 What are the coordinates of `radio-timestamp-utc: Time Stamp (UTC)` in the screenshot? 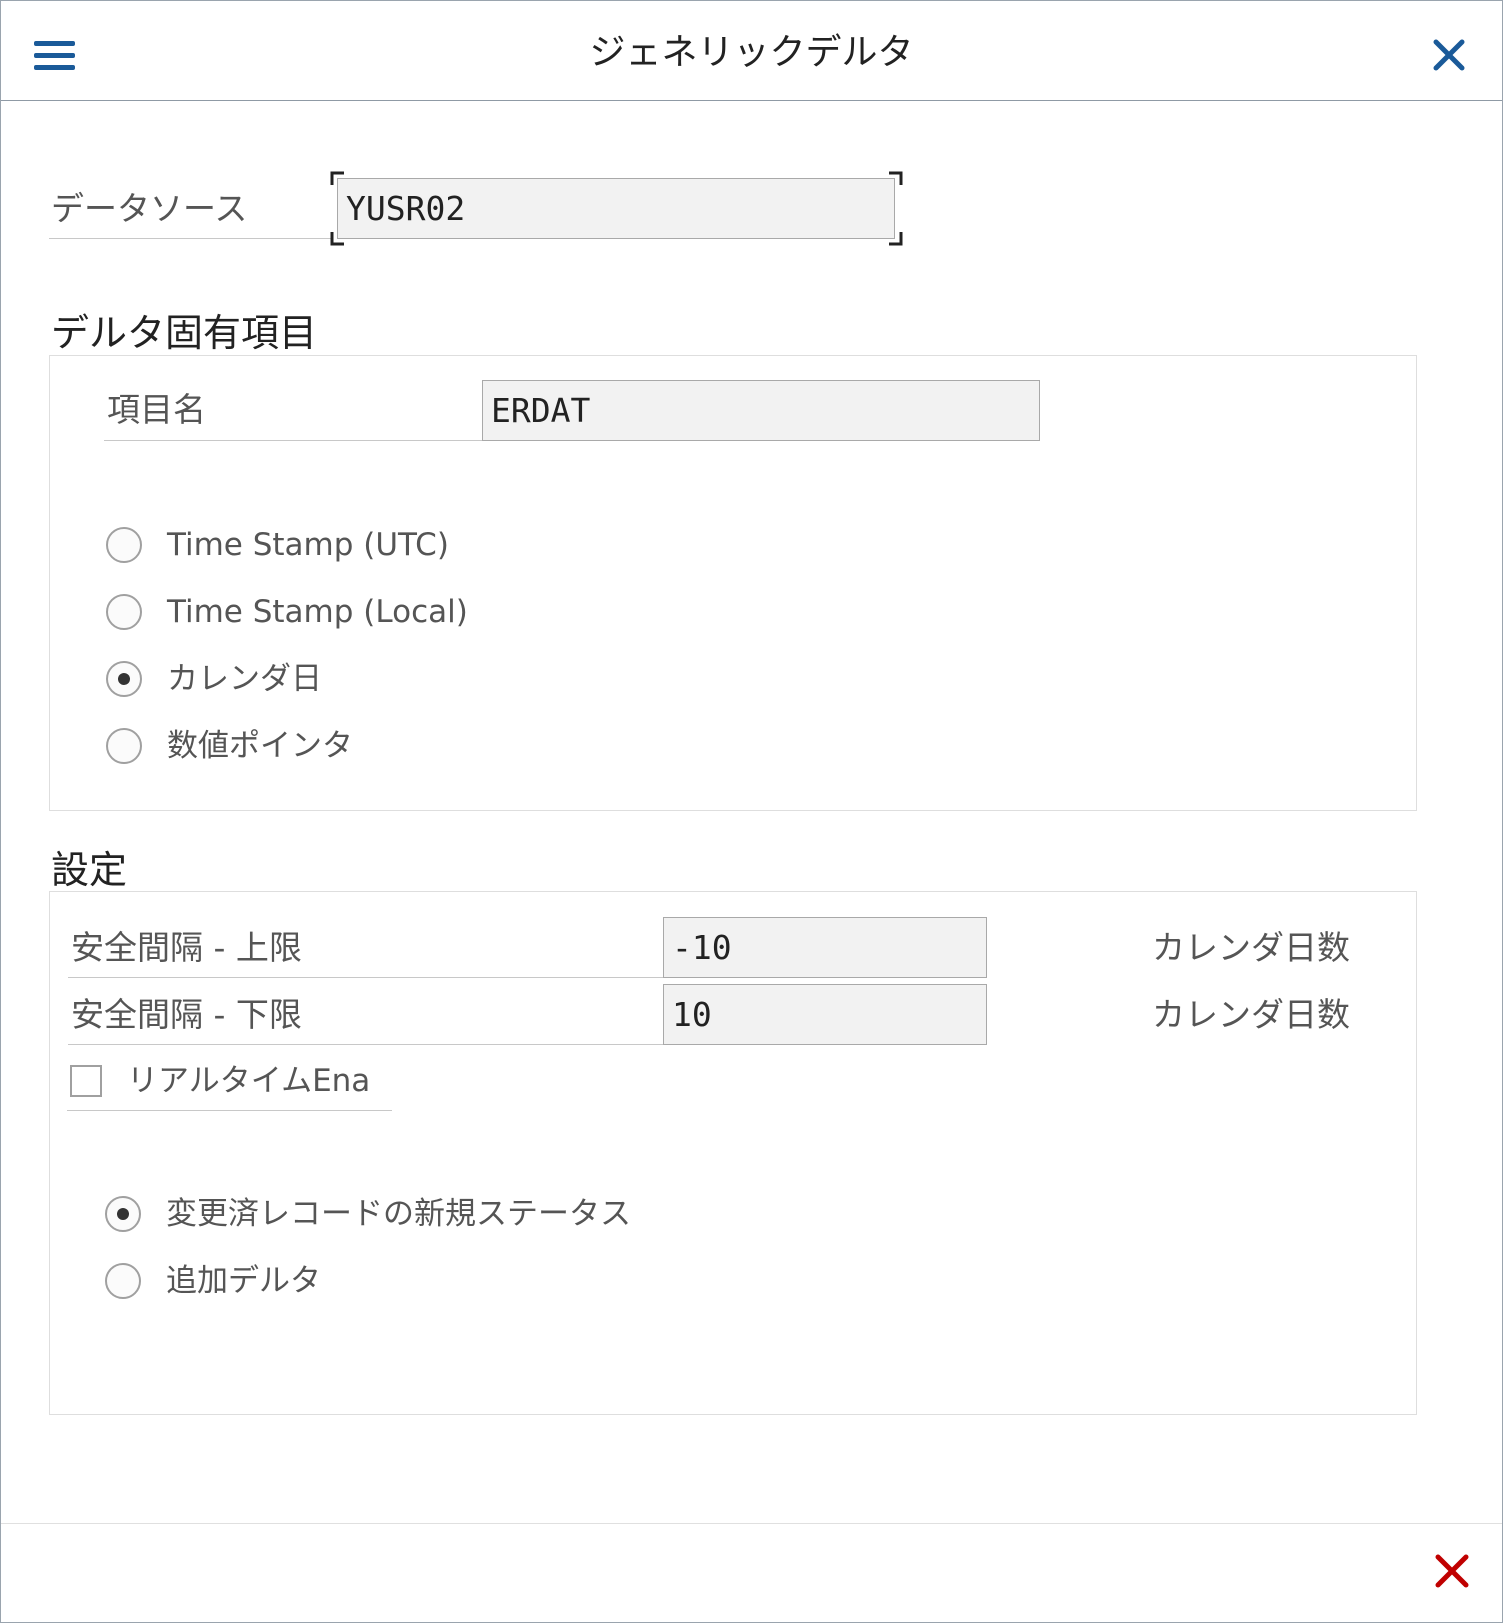 It's located at (316, 545).